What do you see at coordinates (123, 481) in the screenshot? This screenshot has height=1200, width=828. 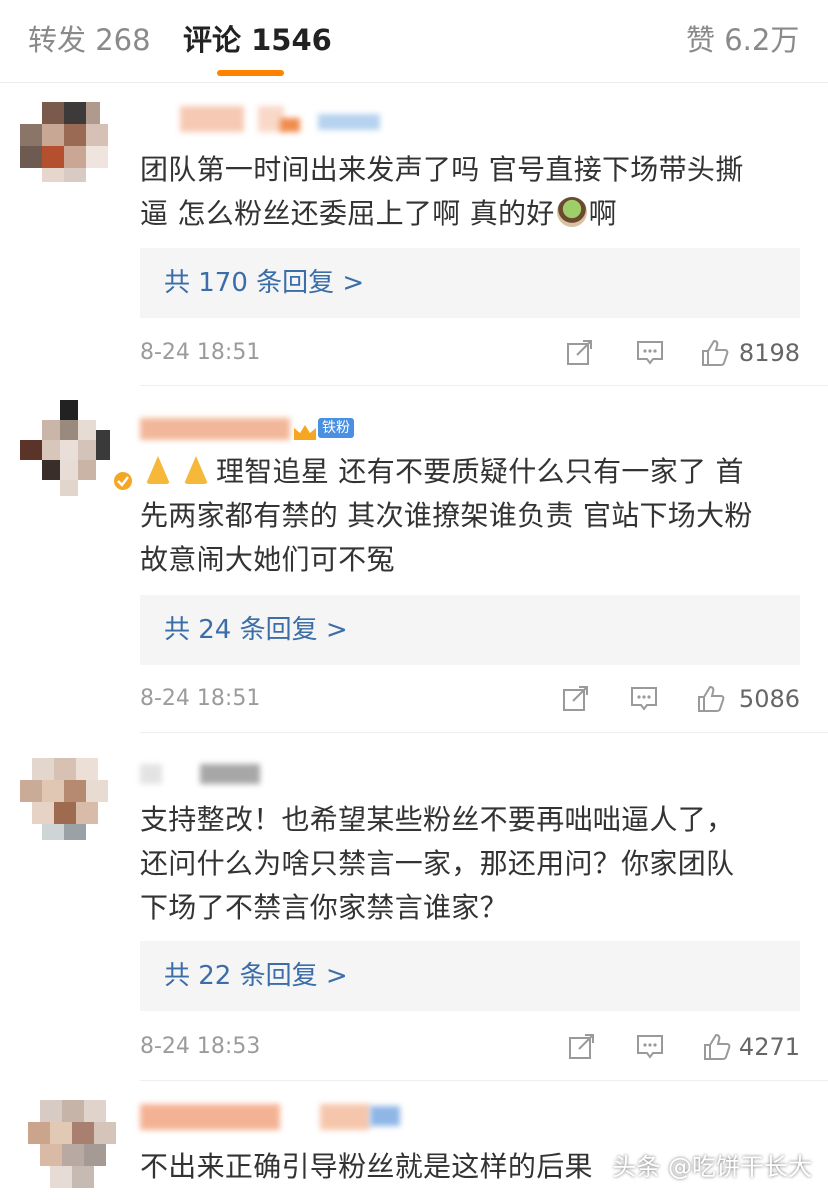 I see `verified-icon` at bounding box center [123, 481].